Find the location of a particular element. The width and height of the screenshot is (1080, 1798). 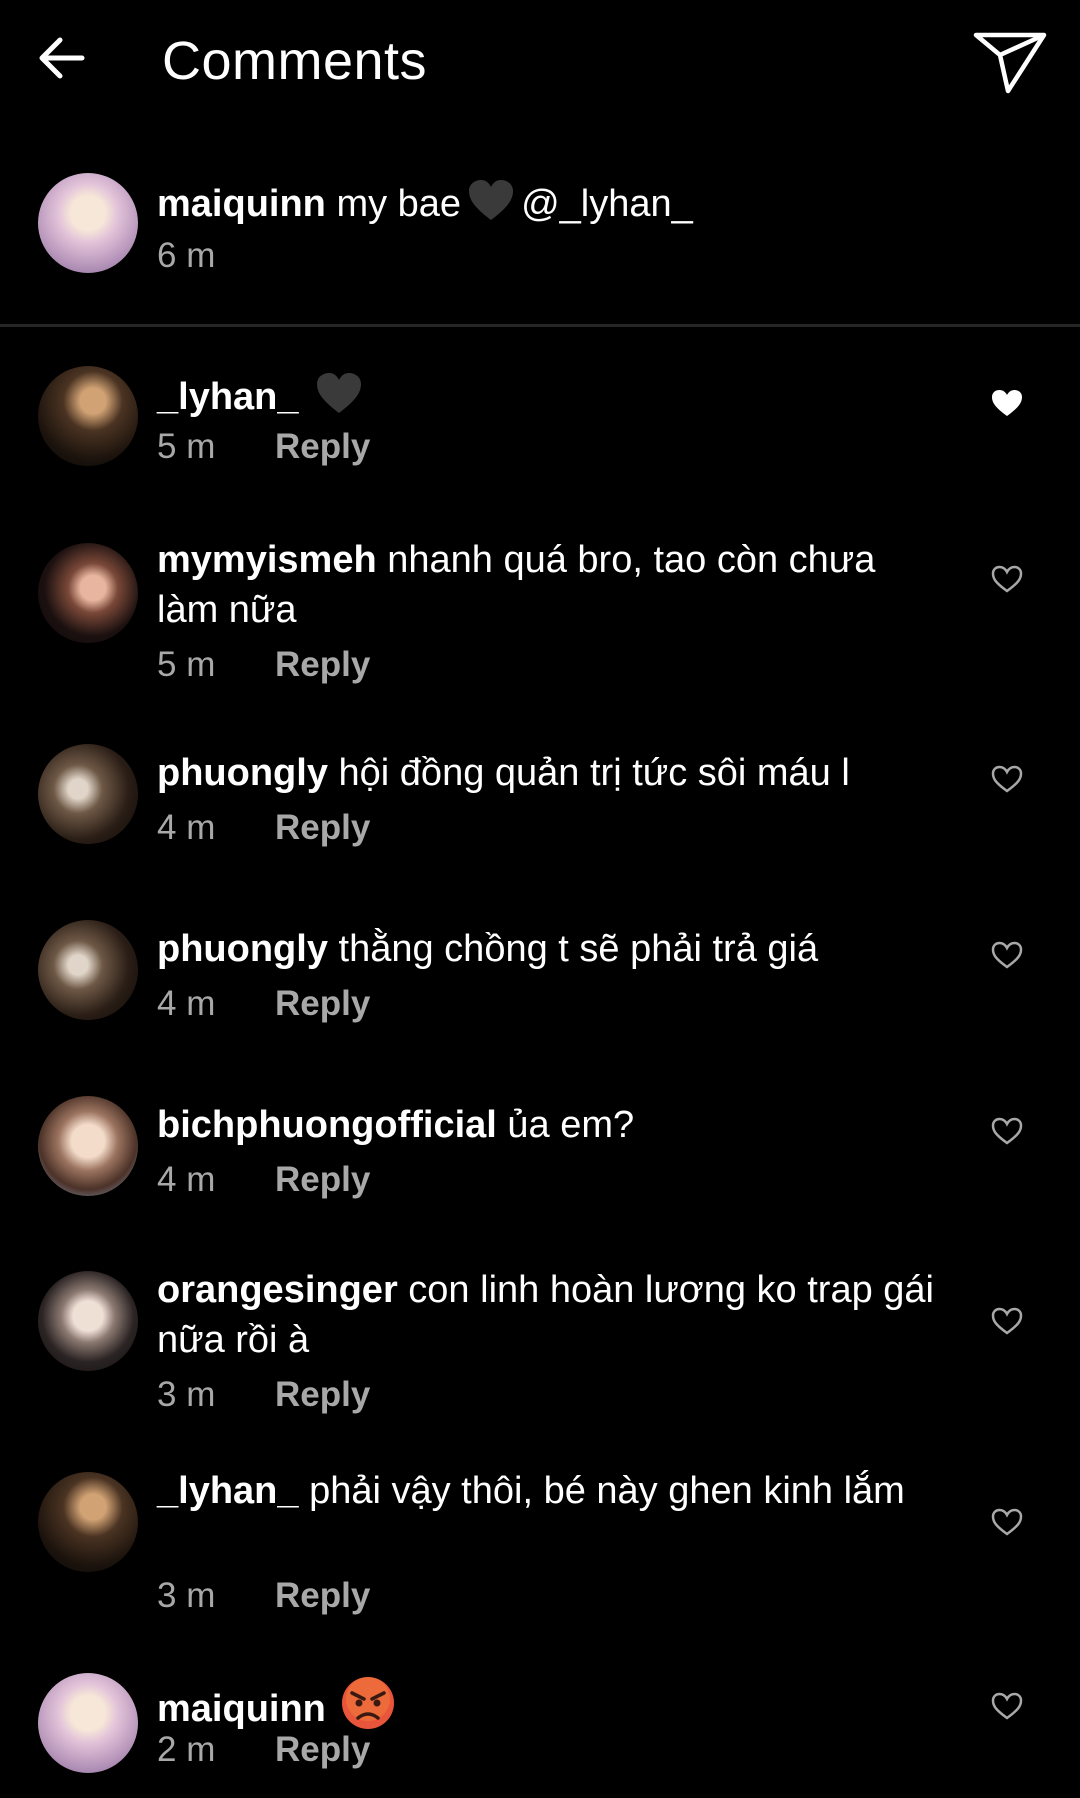

header: Comments is located at coordinates (540, 62).